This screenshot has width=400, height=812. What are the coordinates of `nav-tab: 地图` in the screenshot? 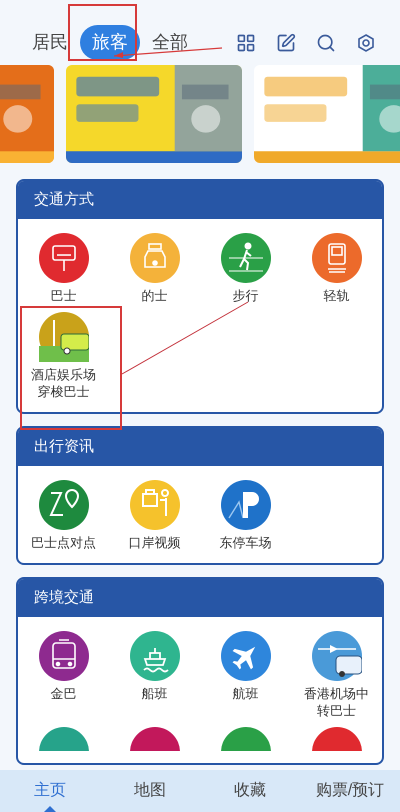 It's located at (150, 791).